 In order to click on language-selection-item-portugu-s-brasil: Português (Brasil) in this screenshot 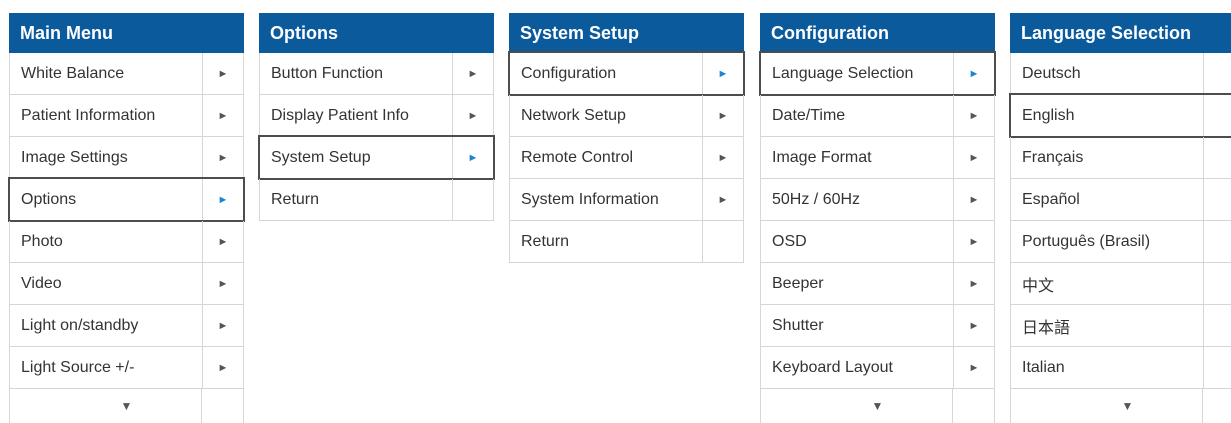, I will do `click(1120, 242)`.